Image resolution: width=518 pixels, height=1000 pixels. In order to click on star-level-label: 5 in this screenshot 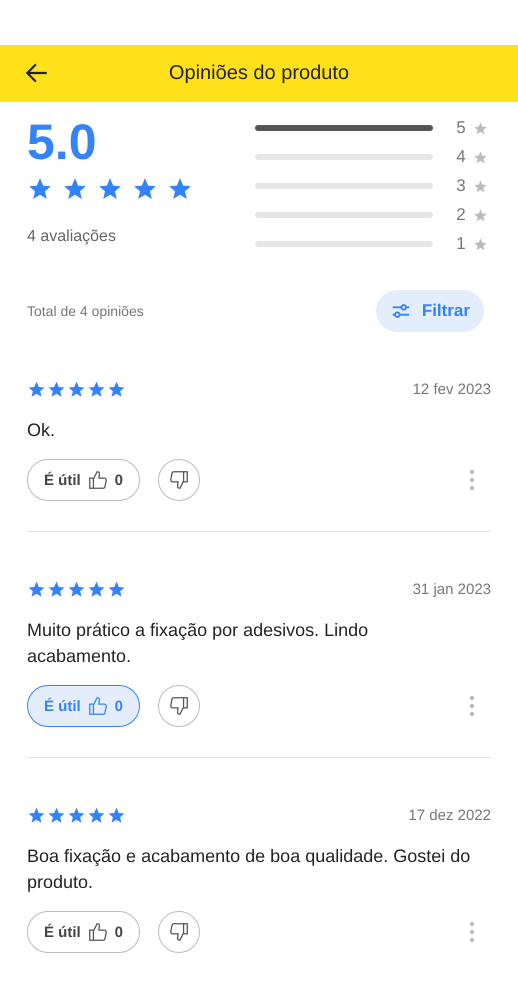, I will do `click(461, 128)`.